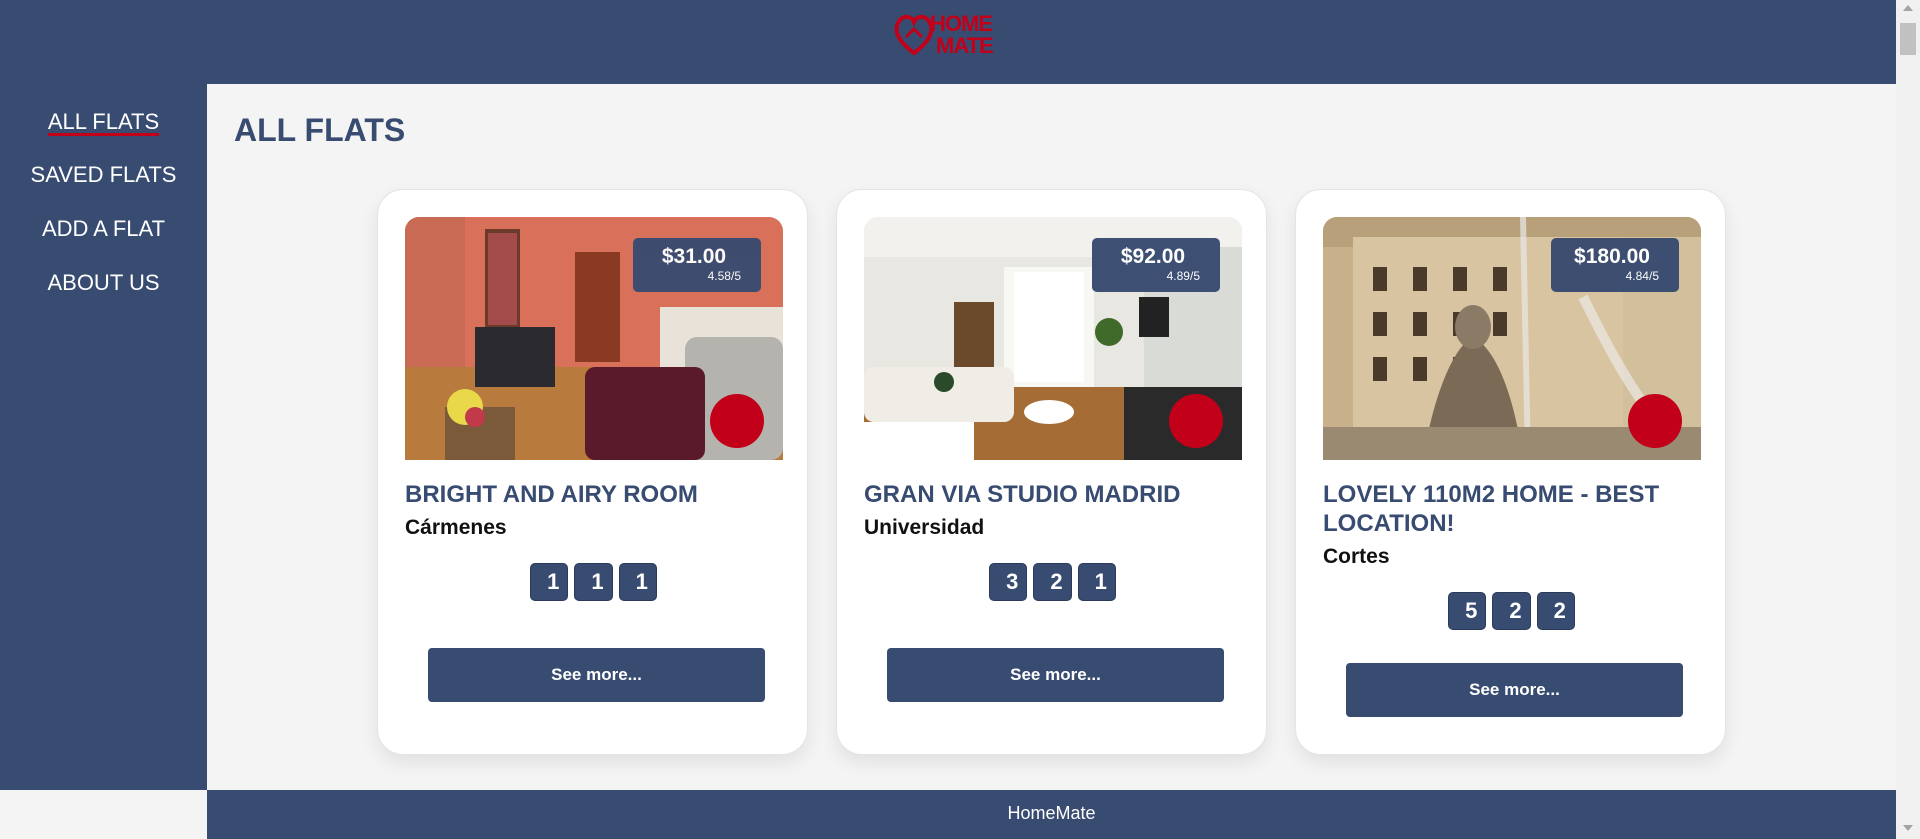 Image resolution: width=1920 pixels, height=839 pixels. I want to click on sidebar-item-saved-flats: SAVED FLATS, so click(103, 175).